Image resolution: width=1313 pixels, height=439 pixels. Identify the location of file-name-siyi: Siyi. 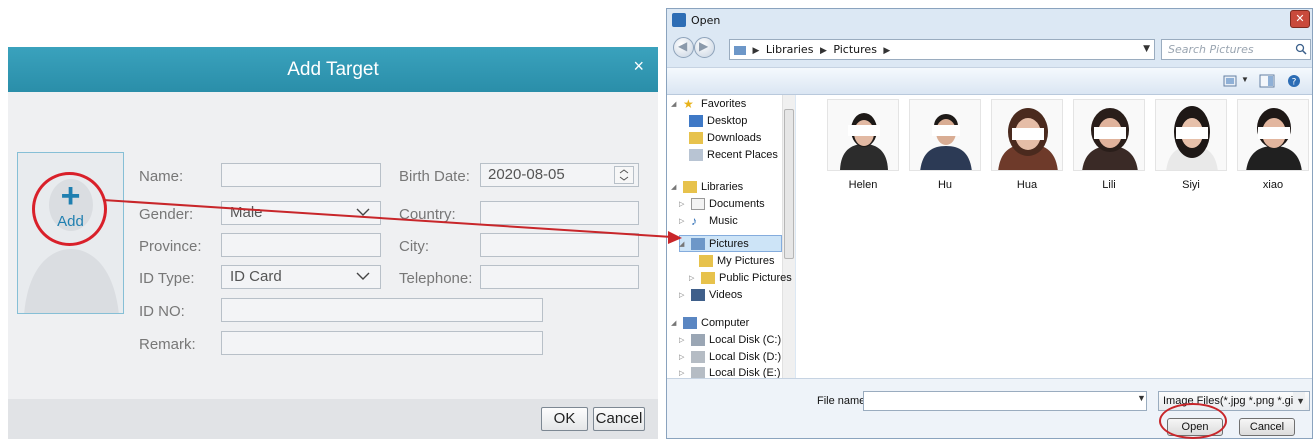
(1191, 185).